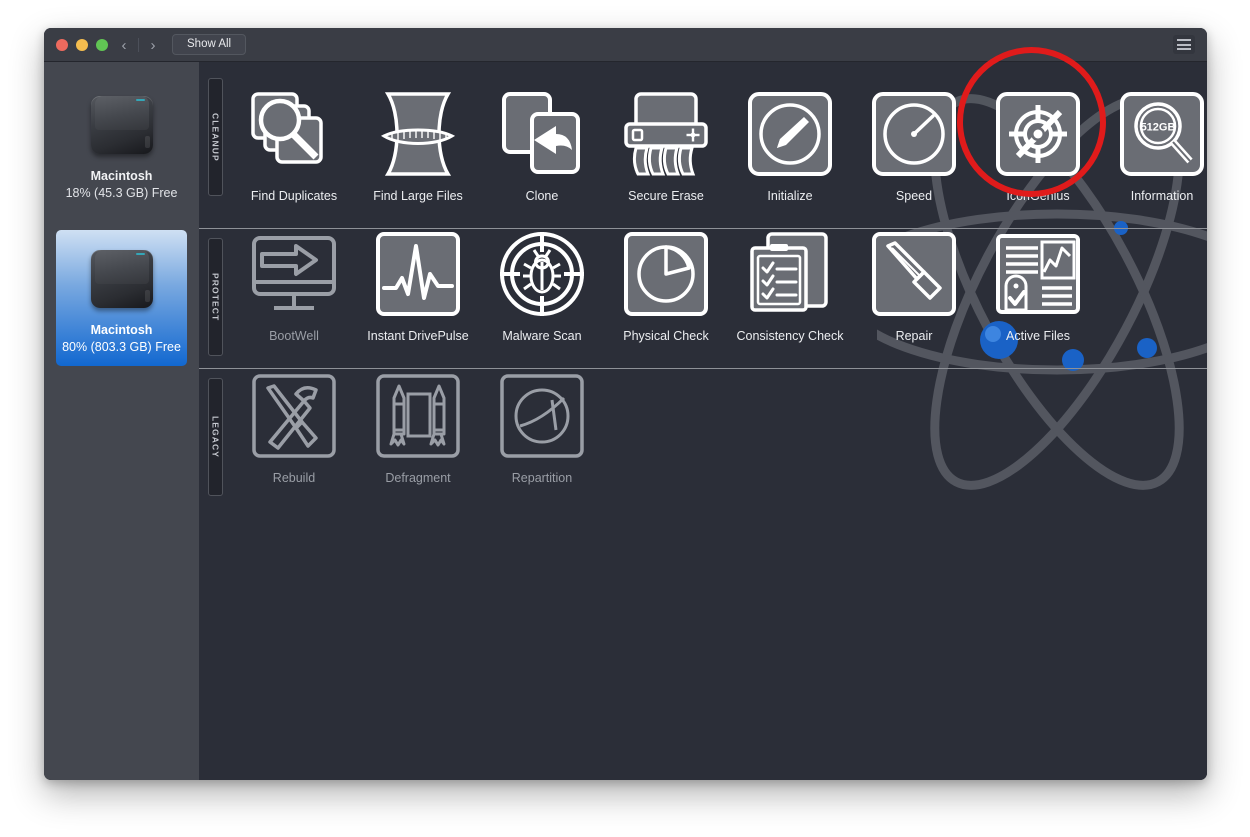  I want to click on report-tag-icon, so click(1038, 274).